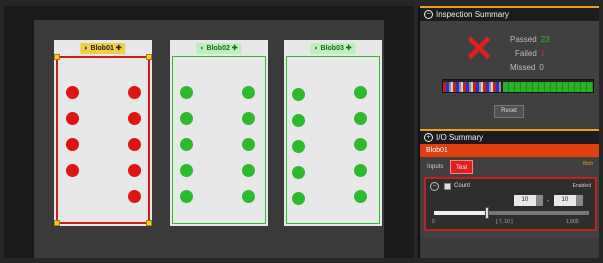  What do you see at coordinates (434, 186) in the screenshot?
I see `collapse-tool-icon: −` at bounding box center [434, 186].